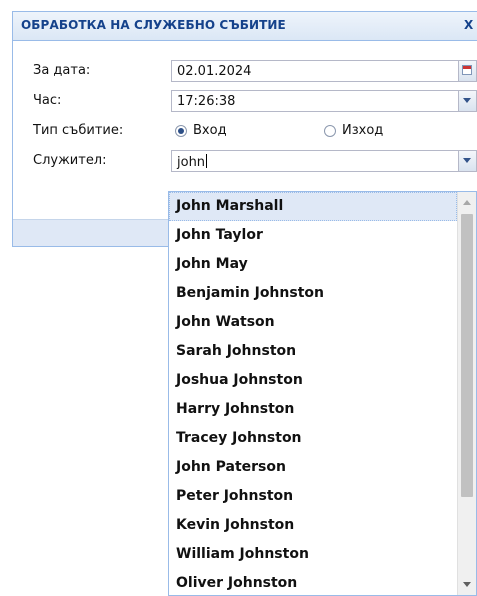 The image size is (477, 596). I want to click on time-field: 17:26:38, so click(324, 101).